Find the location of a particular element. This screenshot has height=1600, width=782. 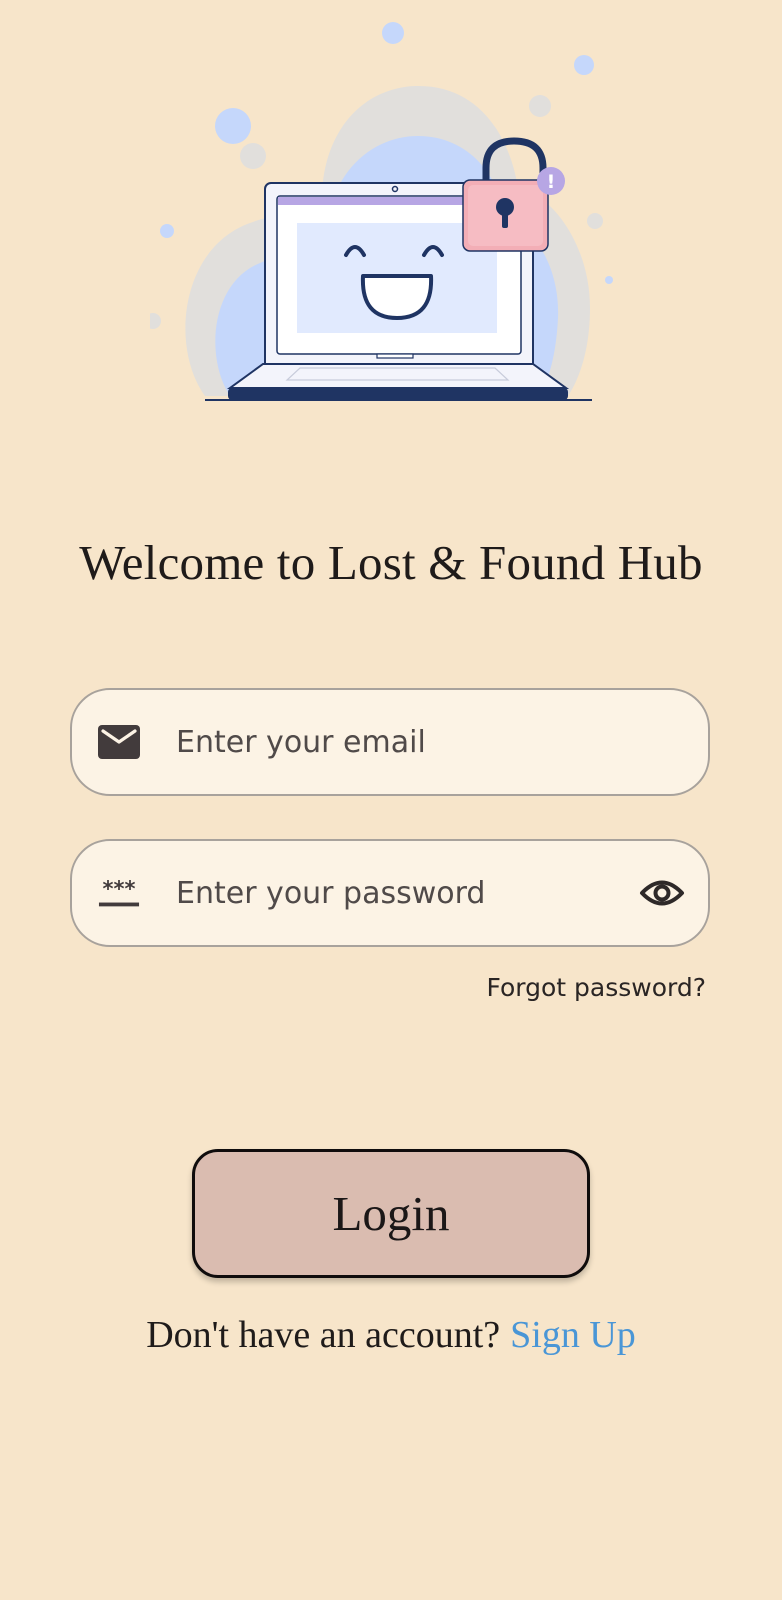

email-input is located at coordinates (386, 742).